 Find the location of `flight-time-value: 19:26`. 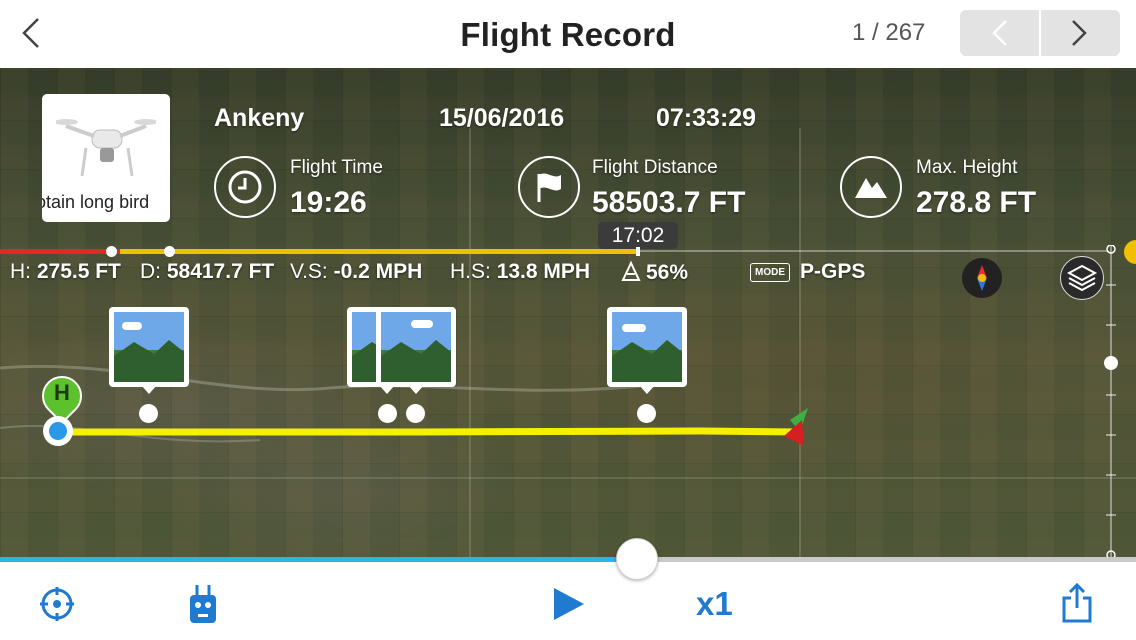

flight-time-value: 19:26 is located at coordinates (328, 202).